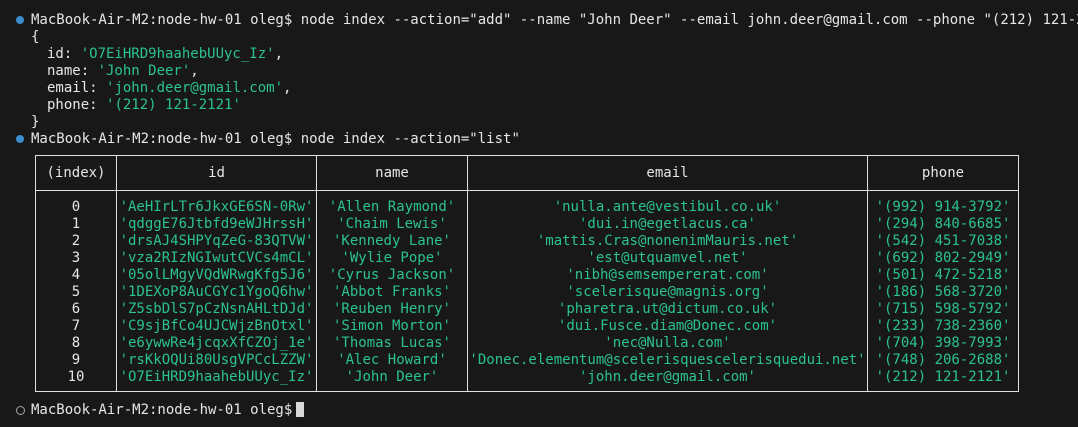 Image resolution: width=1078 pixels, height=427 pixels. I want to click on cell-name: 'Cyrus Jackson', so click(392, 275).